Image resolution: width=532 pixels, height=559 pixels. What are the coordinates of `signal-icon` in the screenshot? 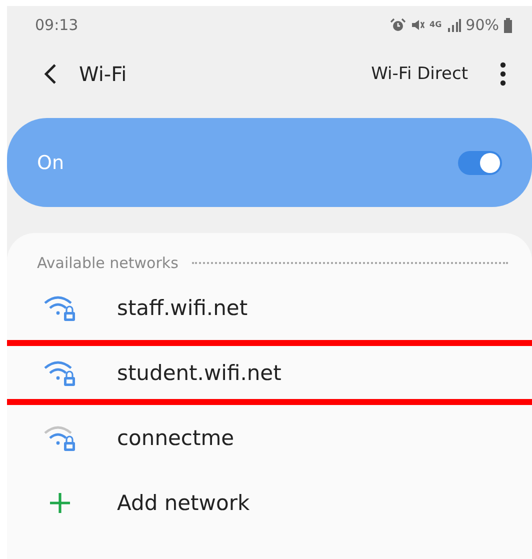 It's located at (453, 25).